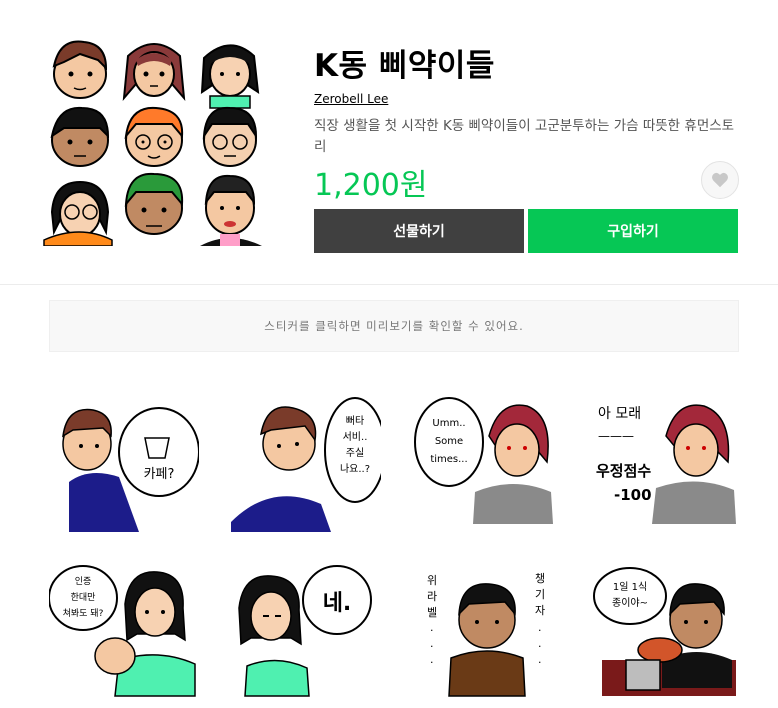  Describe the element at coordinates (432, 596) in the screenshot. I see `sticker-7-left-2: 라` at that location.